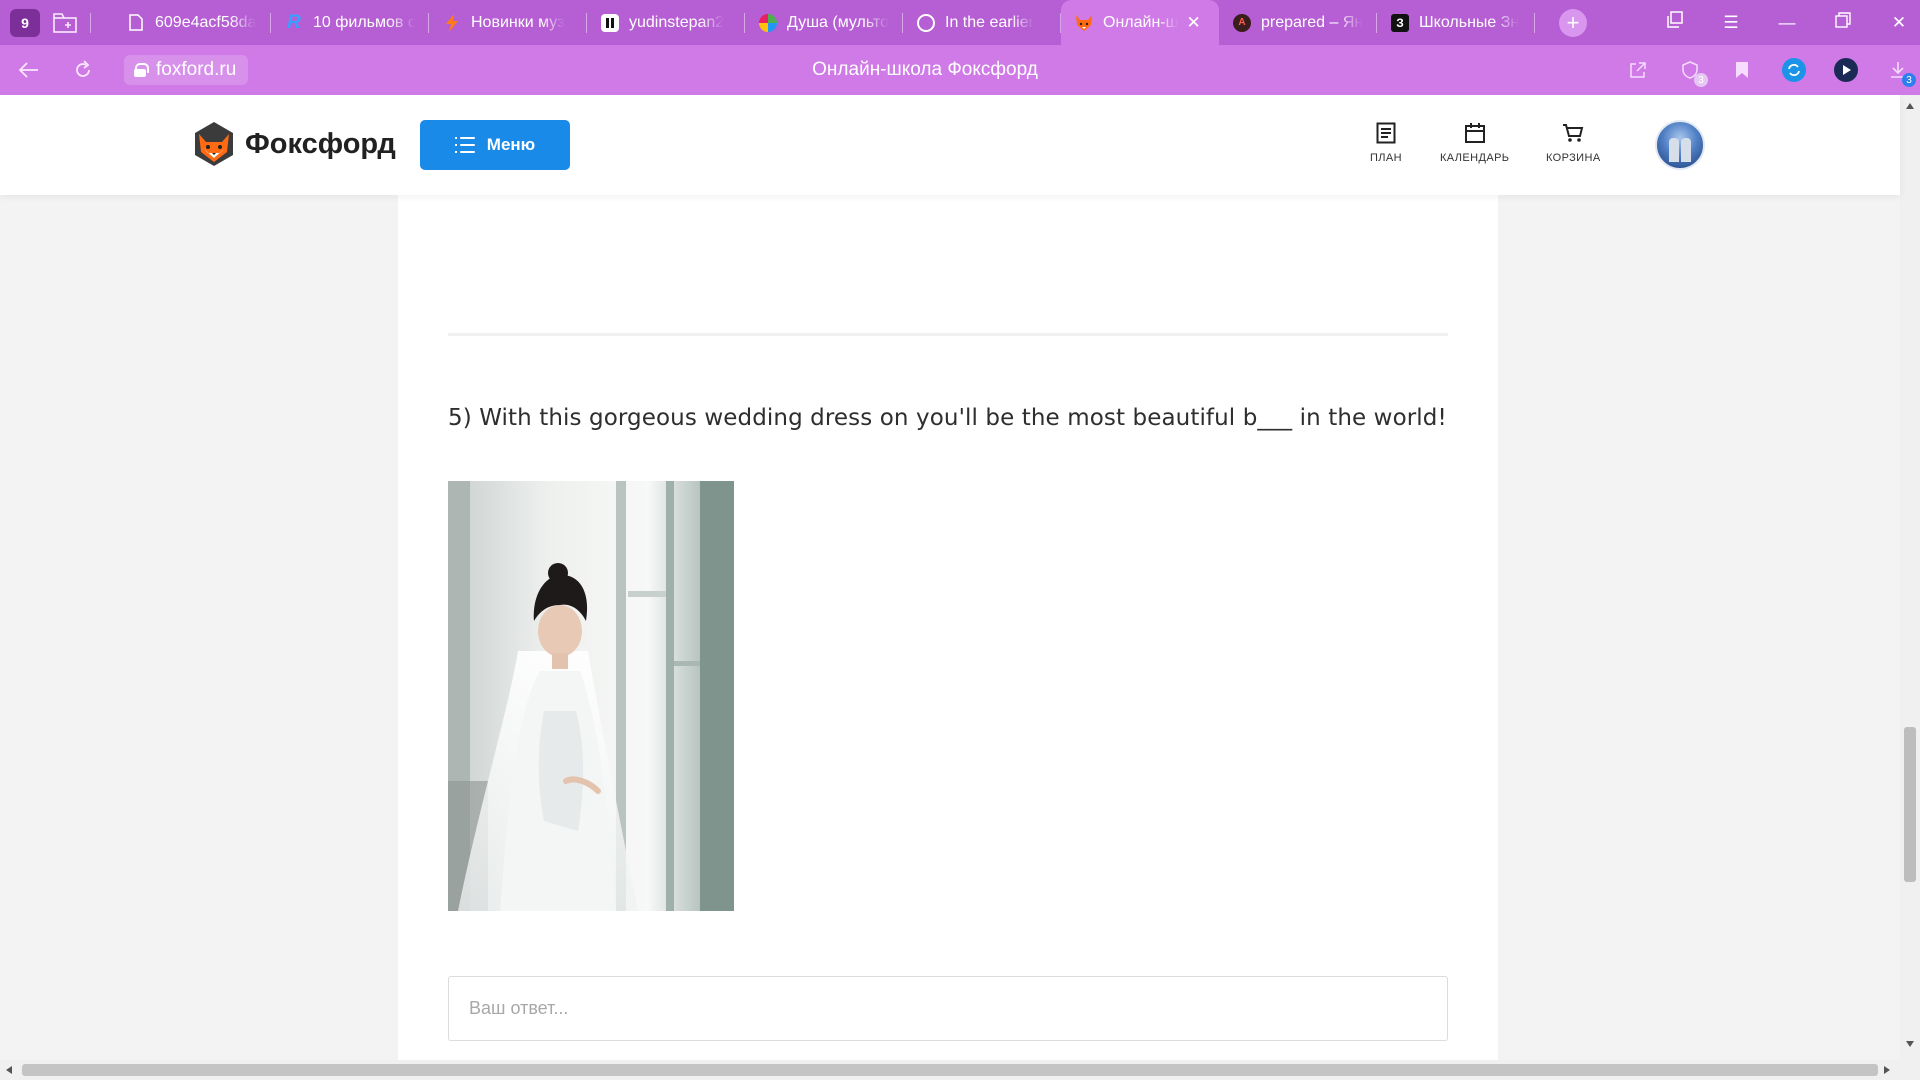  Describe the element at coordinates (1742, 70) in the screenshot. I see `bookmark-icon` at that location.